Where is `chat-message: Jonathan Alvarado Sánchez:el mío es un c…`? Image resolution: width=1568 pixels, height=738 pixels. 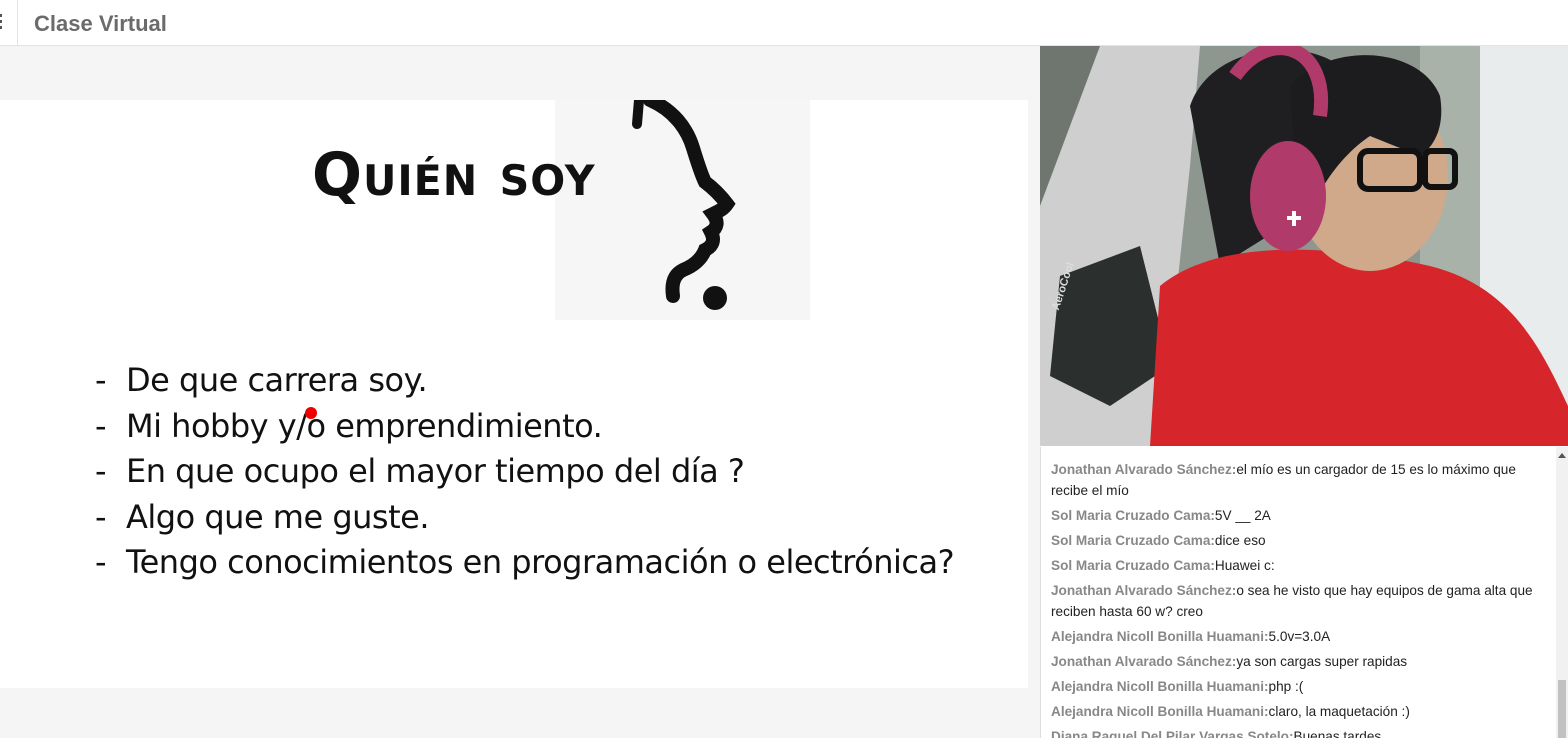
chat-message: Jonathan Alvarado Sánchez:el mío es un c… is located at coordinates (1283, 480).